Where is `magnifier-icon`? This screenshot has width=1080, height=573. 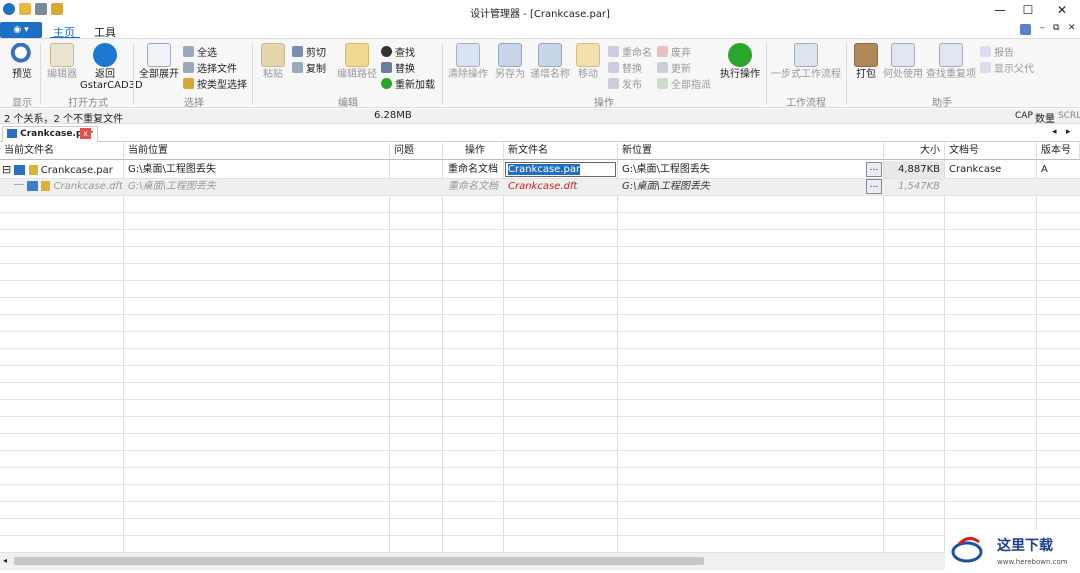 magnifier-icon is located at coordinates (22, 55).